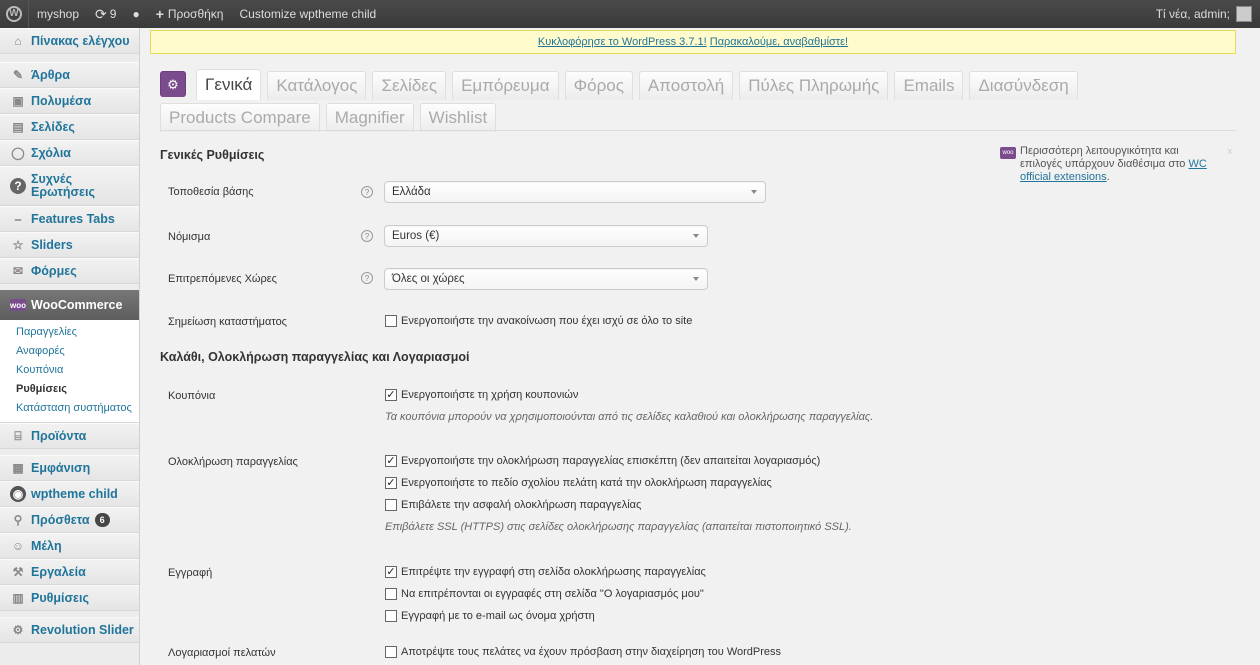 The width and height of the screenshot is (1260, 665). What do you see at coordinates (505, 85) in the screenshot?
I see `tab-inventory: Εμπόρευμα` at bounding box center [505, 85].